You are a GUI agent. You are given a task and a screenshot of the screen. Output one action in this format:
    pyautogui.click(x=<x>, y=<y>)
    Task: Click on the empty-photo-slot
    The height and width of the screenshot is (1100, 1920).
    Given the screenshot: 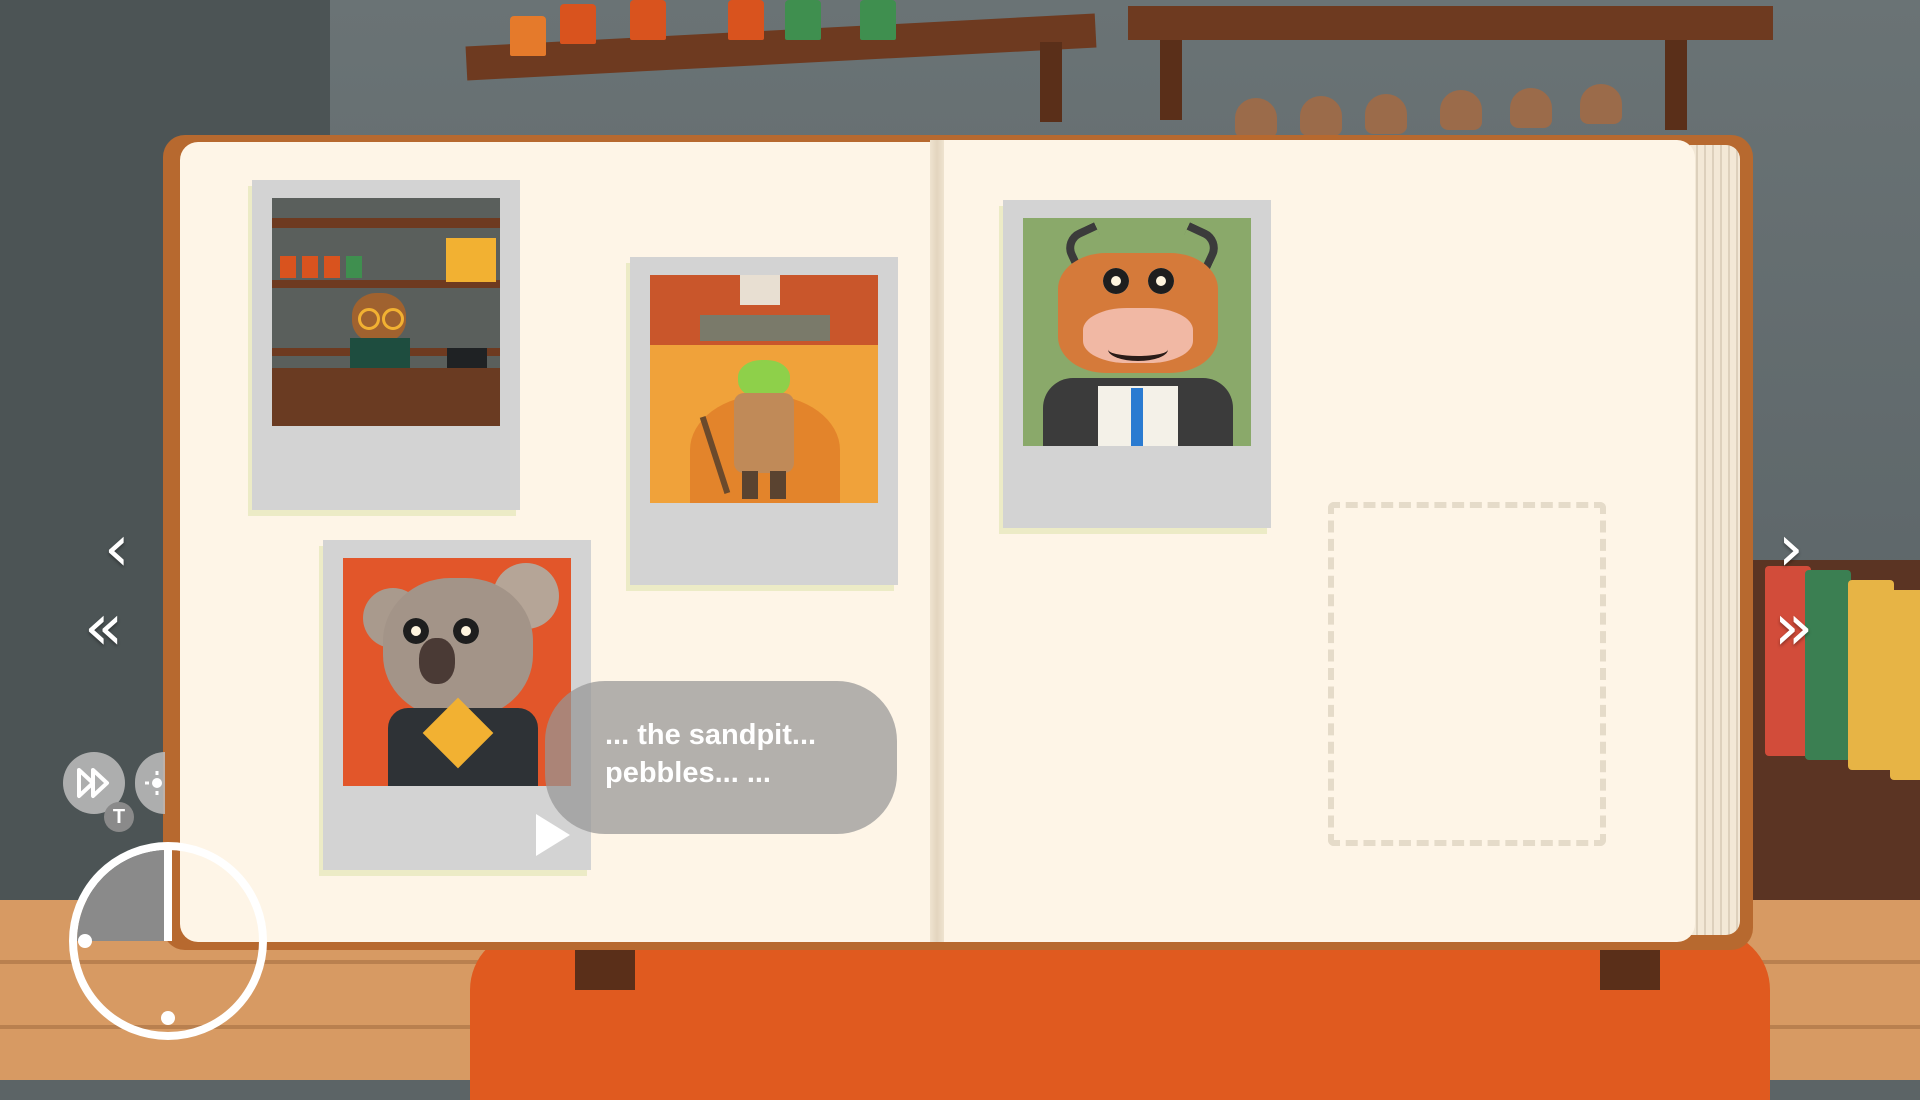 What is the action you would take?
    pyautogui.click(x=1467, y=674)
    